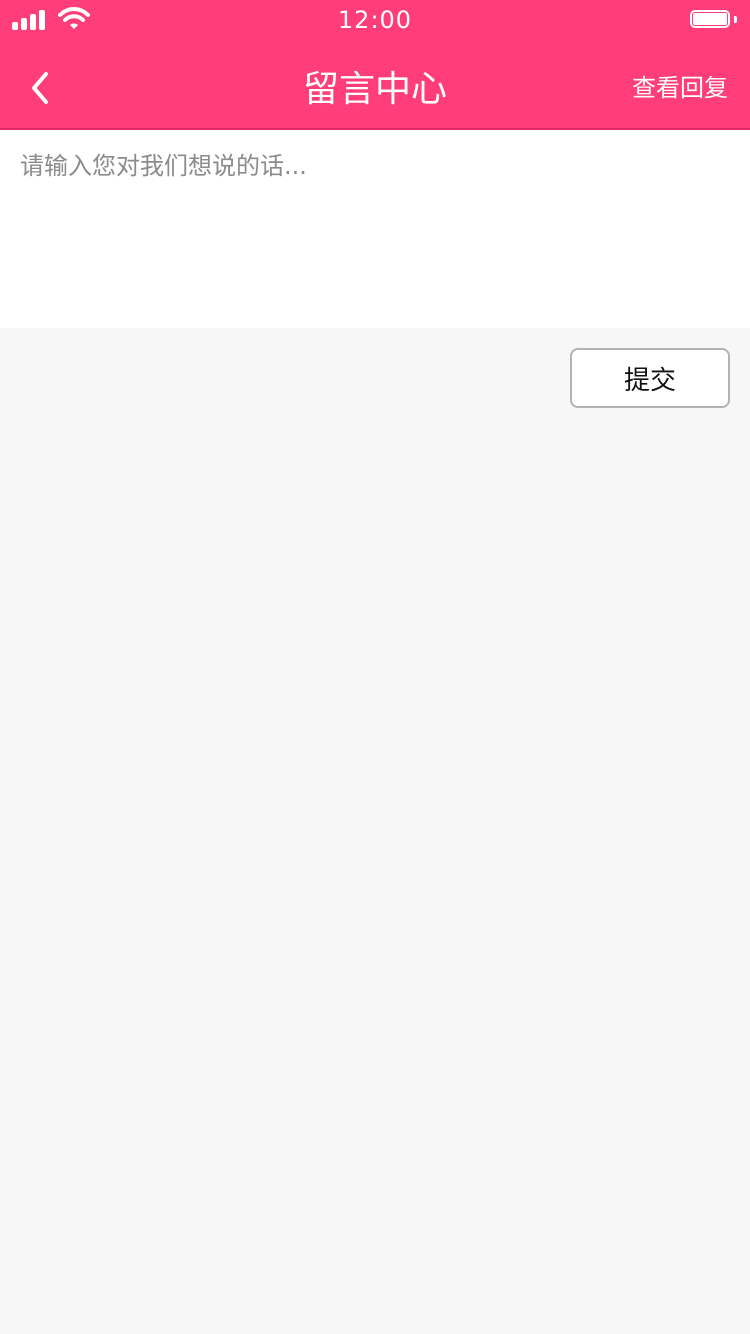 The width and height of the screenshot is (750, 1334). I want to click on view-replies-button: 查看回复, so click(680, 85).